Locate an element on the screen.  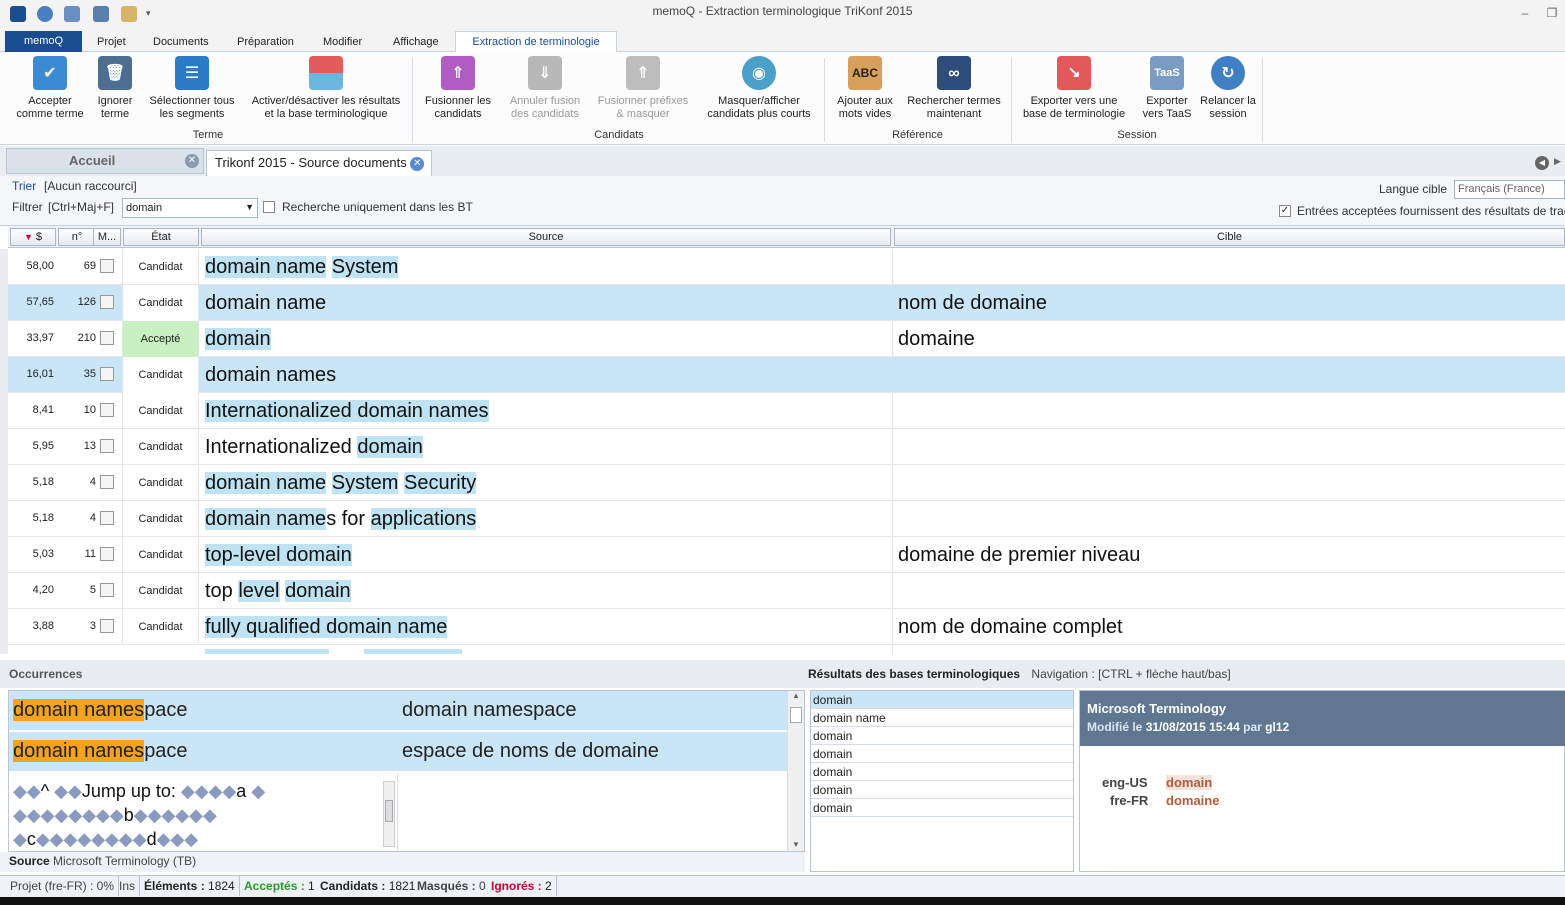
status-candidates: Candidats : 1821 is located at coordinates (368, 886).